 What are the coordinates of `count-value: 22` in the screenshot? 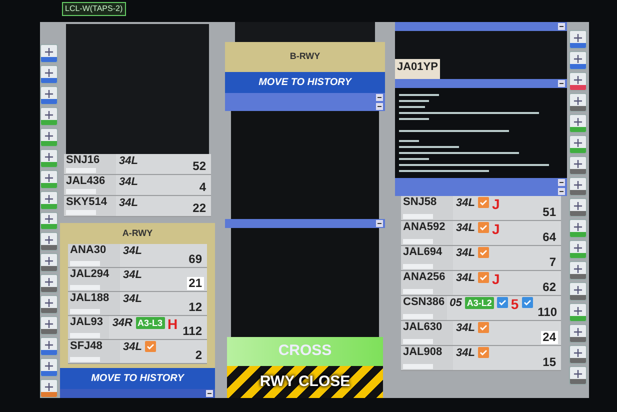 It's located at (199, 208).